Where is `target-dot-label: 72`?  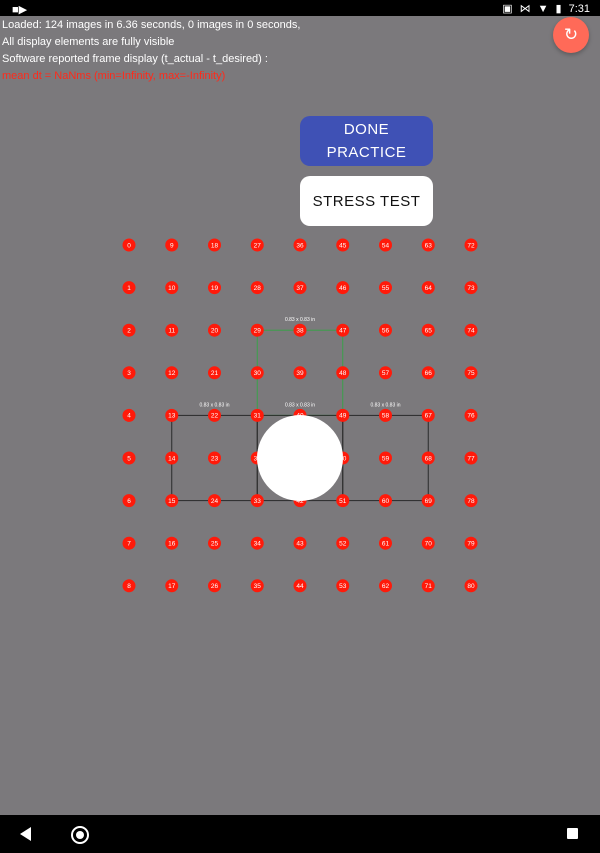 target-dot-label: 72 is located at coordinates (471, 245).